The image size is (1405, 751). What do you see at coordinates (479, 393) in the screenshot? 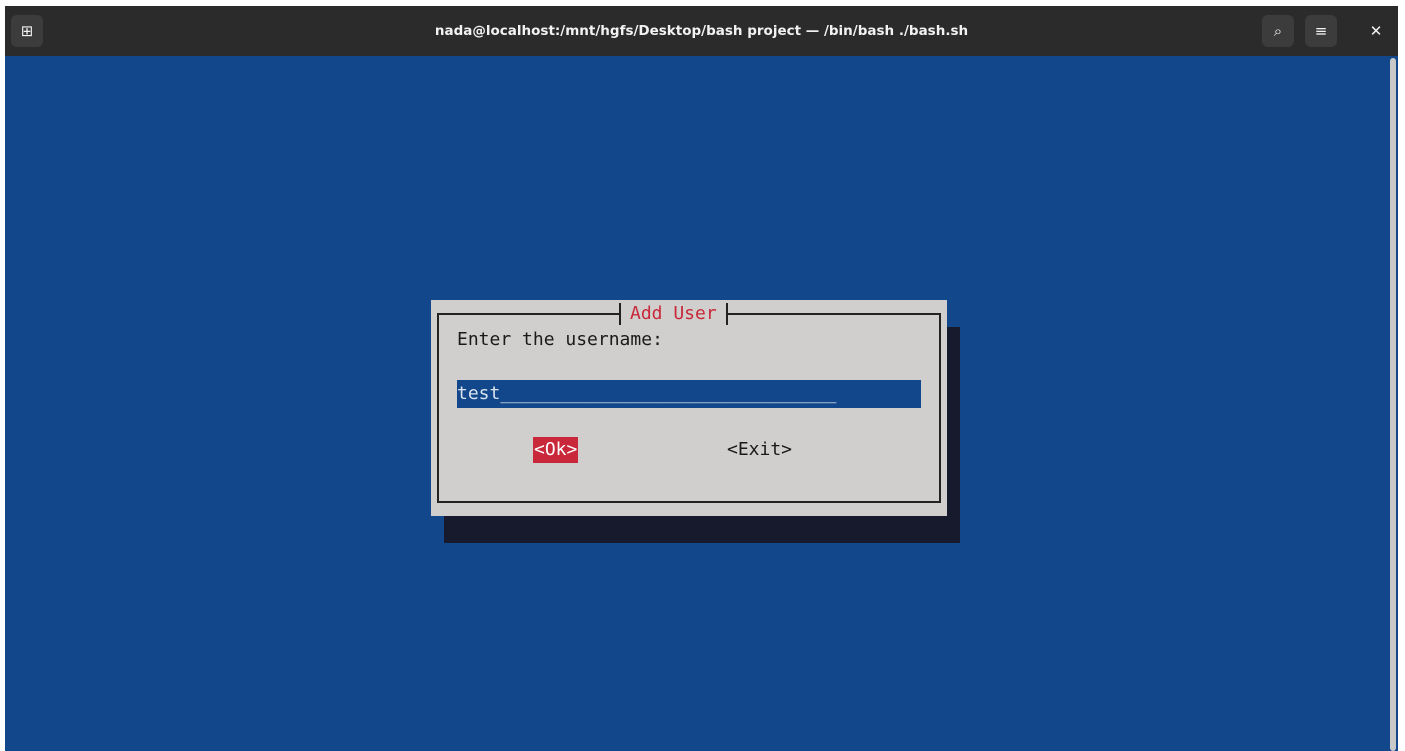
I see `username-input-value: test` at bounding box center [479, 393].